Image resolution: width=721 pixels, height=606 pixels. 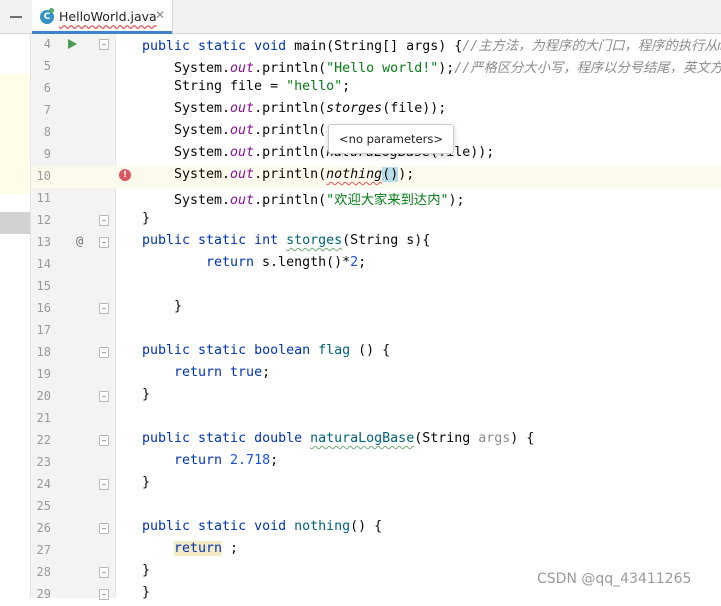 I want to click on code-token: s.length()*, so click(x=306, y=262).